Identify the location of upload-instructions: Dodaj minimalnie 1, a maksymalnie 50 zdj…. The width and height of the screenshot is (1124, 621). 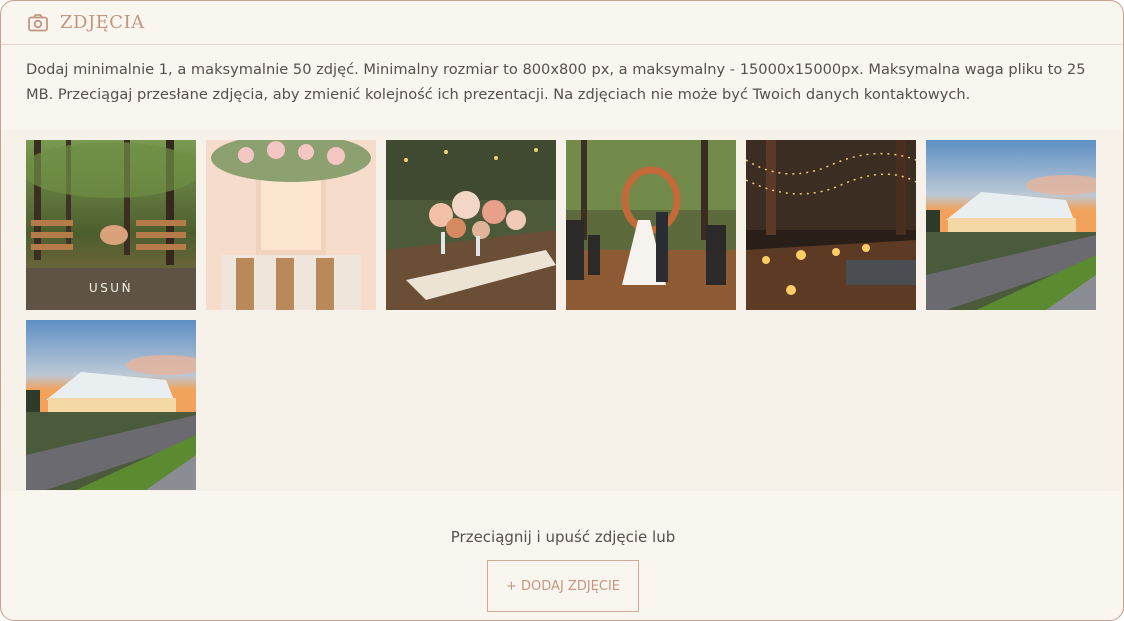
(556, 82).